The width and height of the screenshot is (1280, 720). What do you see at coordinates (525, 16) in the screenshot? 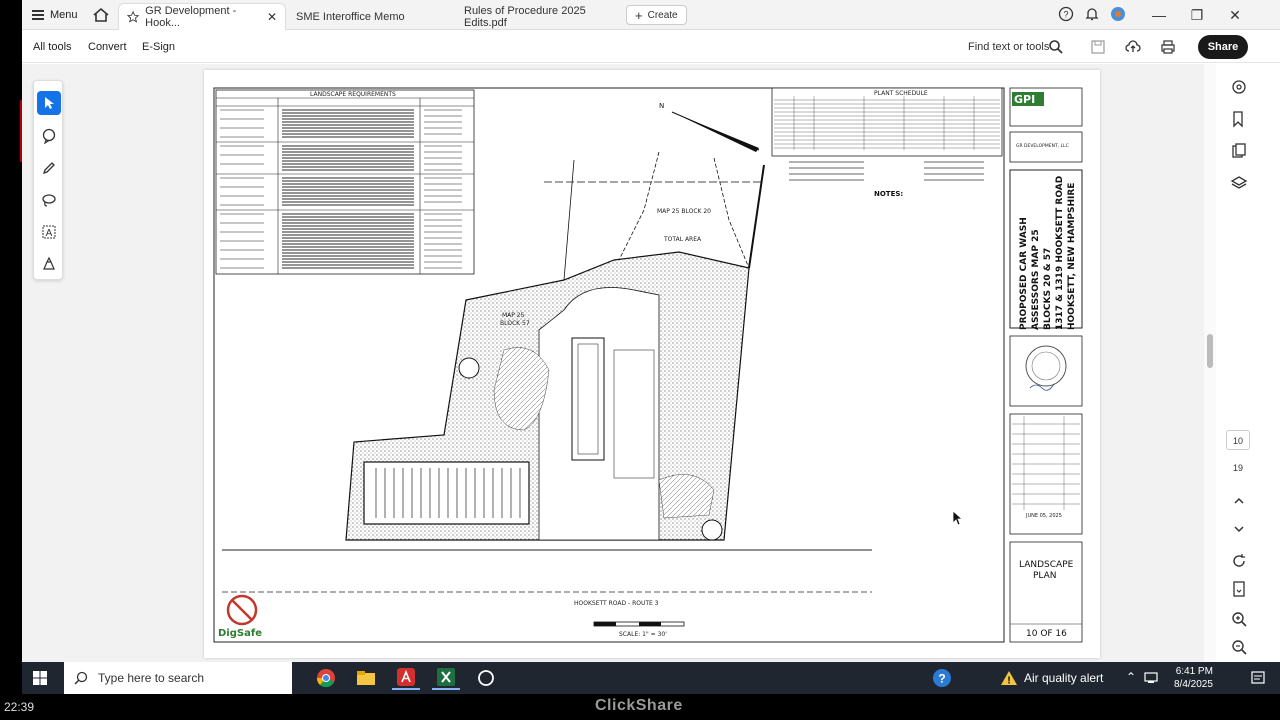
I see `tab-label: Rules of Procedure 2025 Edits.pdf` at bounding box center [525, 16].